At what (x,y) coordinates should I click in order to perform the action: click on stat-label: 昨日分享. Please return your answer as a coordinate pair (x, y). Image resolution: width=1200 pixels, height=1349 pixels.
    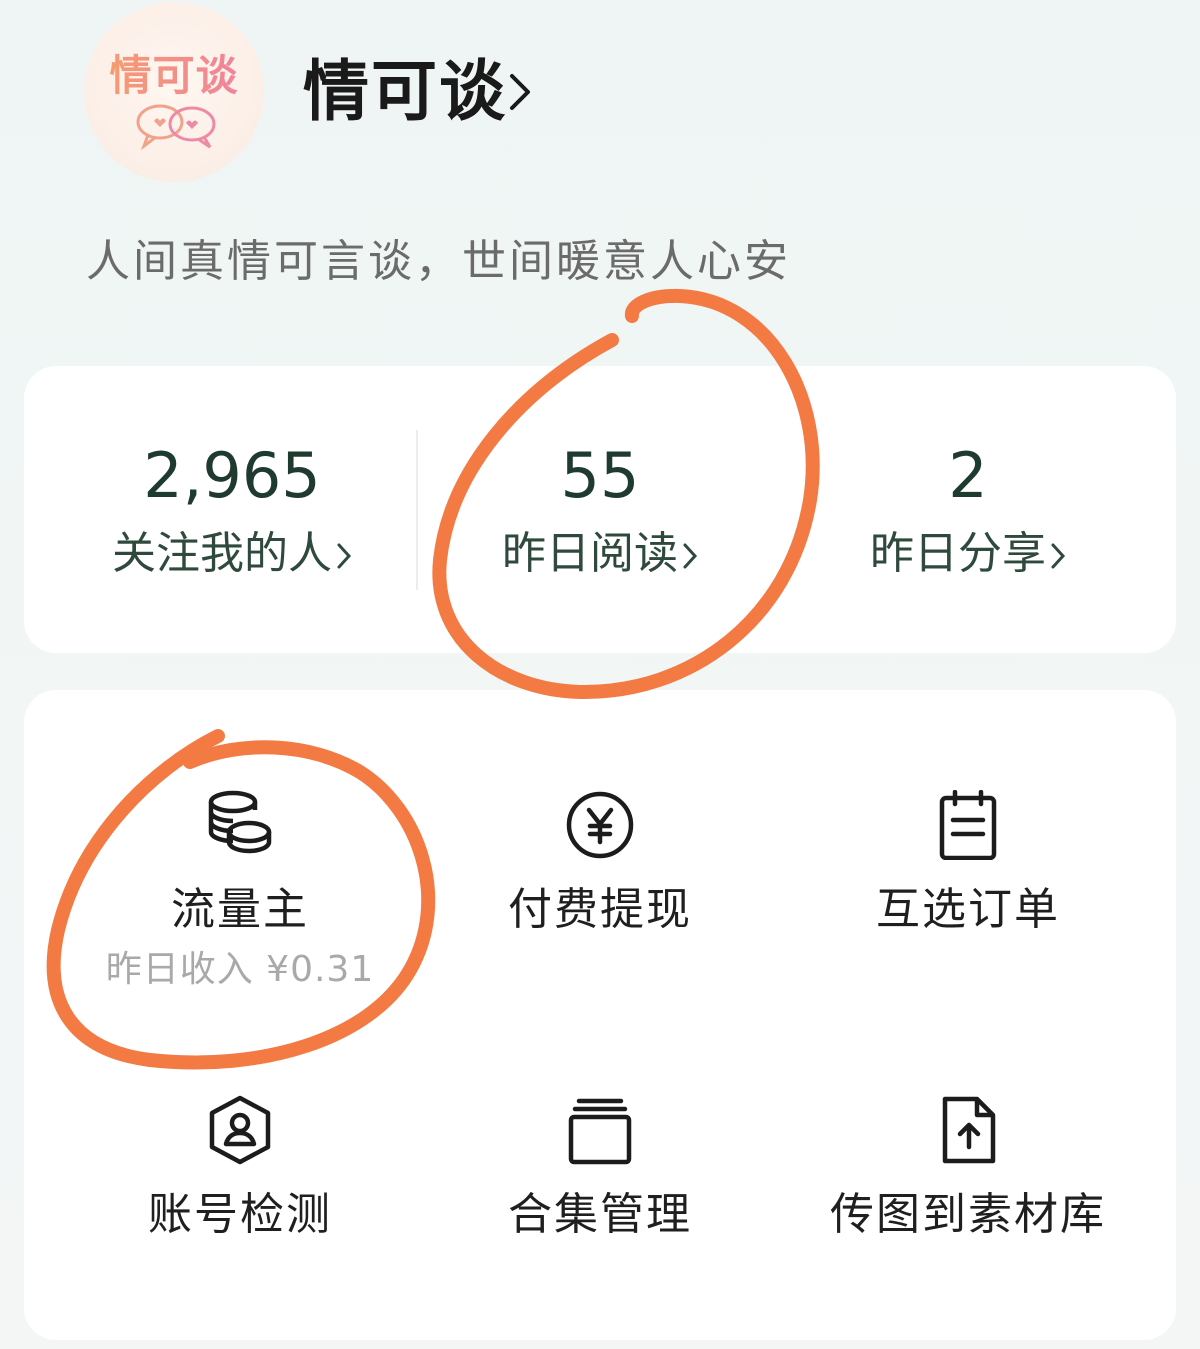
    Looking at the image, I should click on (958, 553).